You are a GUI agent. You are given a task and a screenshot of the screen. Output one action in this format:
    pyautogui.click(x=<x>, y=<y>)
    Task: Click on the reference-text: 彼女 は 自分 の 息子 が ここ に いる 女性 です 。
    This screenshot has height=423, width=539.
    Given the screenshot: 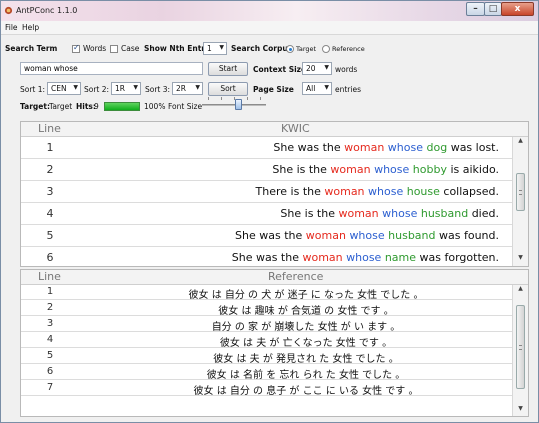 What is the action you would take?
    pyautogui.click(x=306, y=391)
    